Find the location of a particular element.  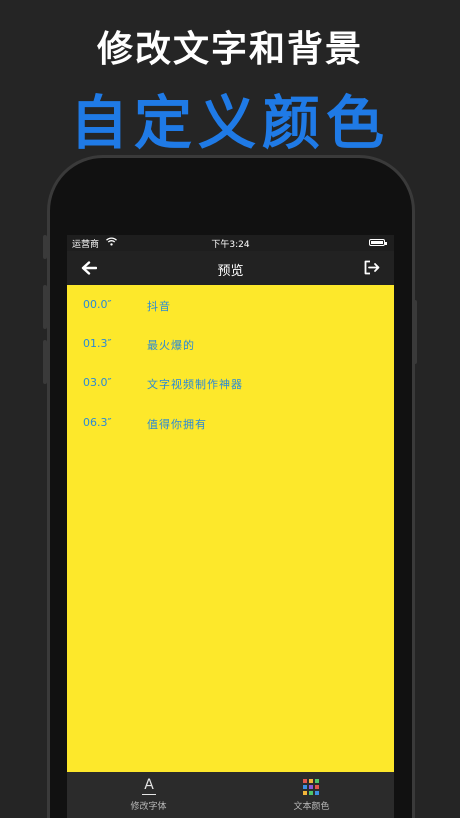

lyric-line: 00.0″ 抖音 is located at coordinates (230, 305).